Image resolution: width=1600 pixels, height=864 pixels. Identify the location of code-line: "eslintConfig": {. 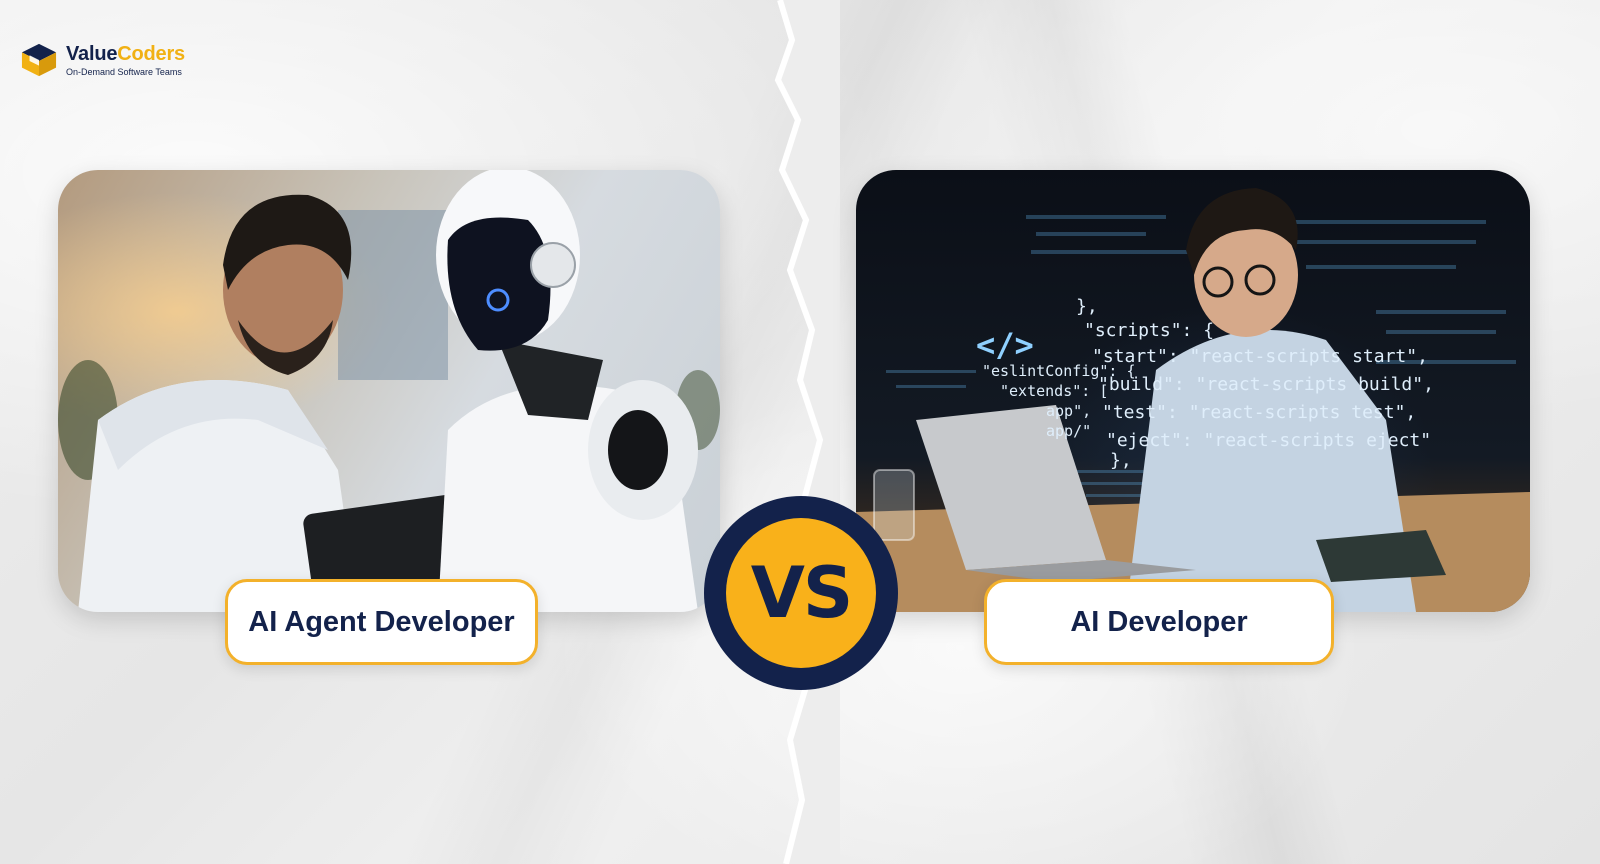
(1059, 371).